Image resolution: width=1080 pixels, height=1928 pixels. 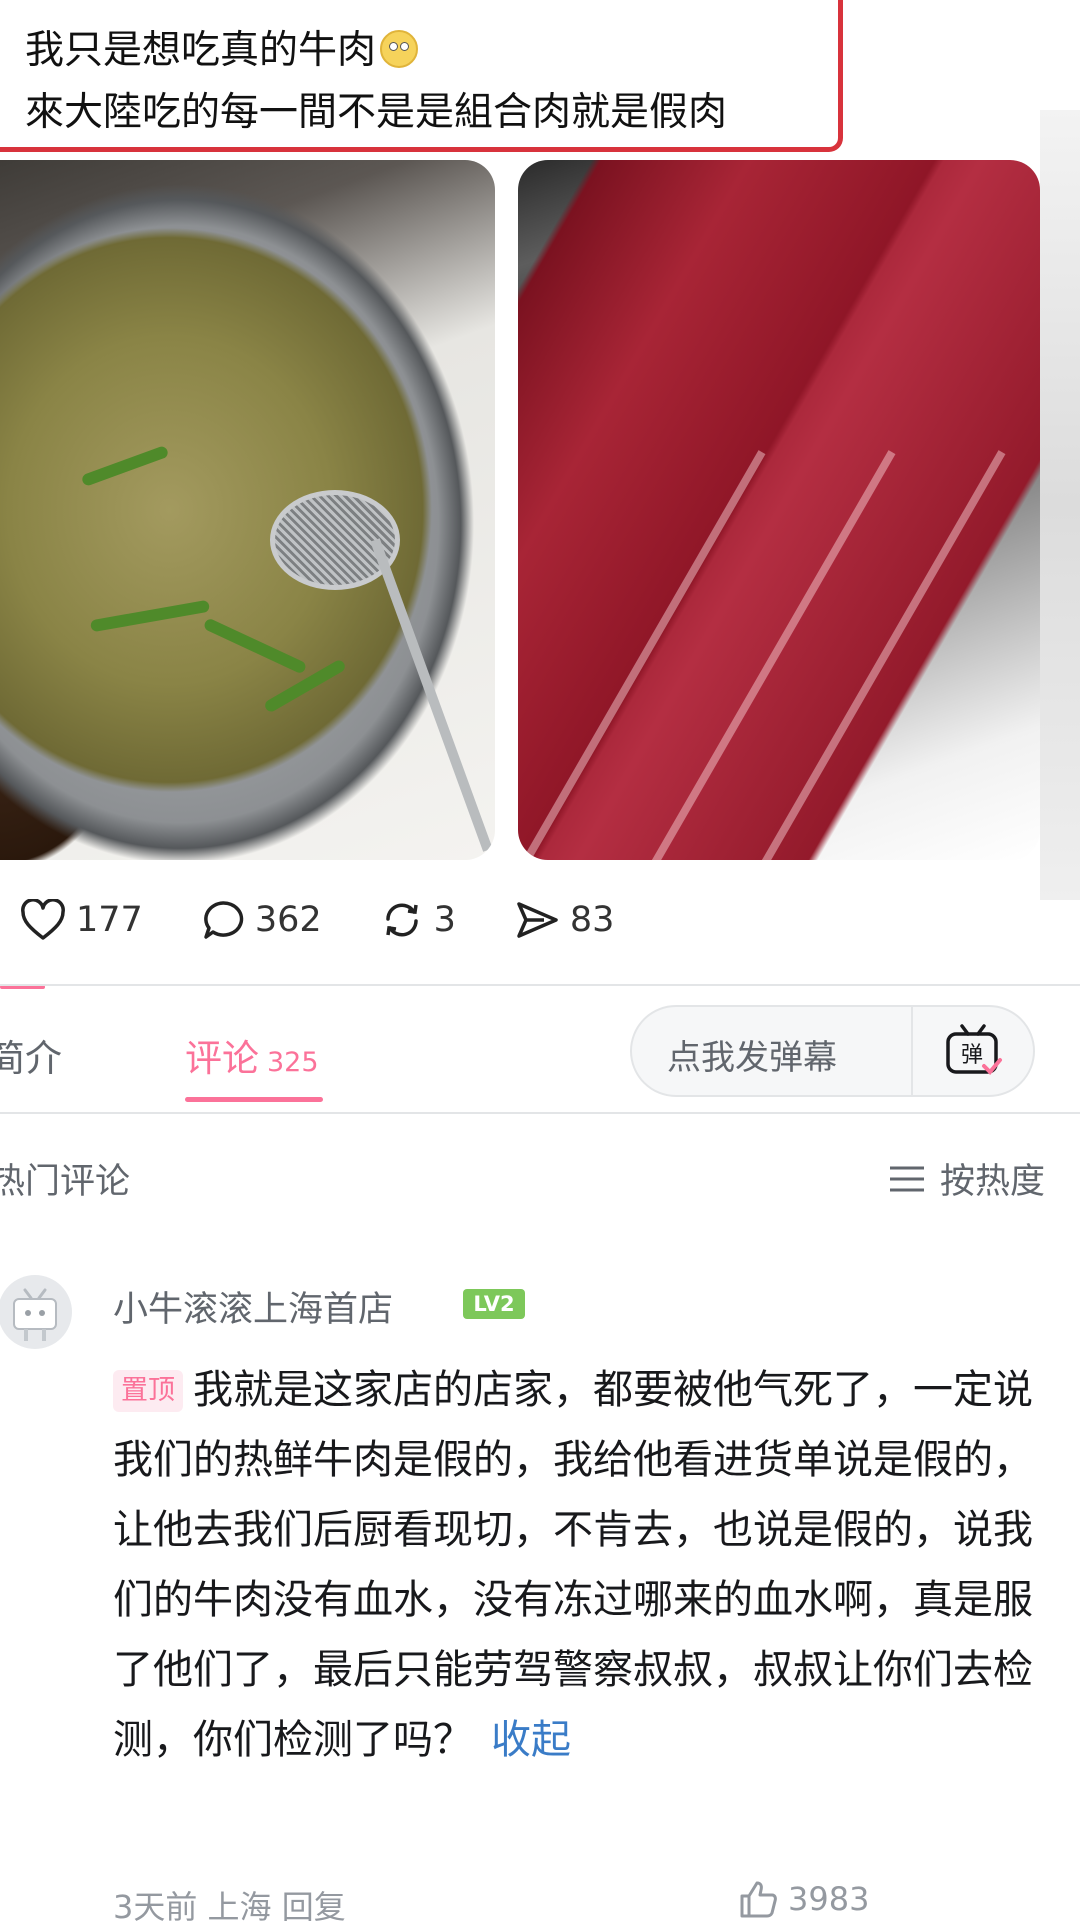 What do you see at coordinates (540, 1175) in the screenshot?
I see `hot-comments-header: 热门评论 按热度` at bounding box center [540, 1175].